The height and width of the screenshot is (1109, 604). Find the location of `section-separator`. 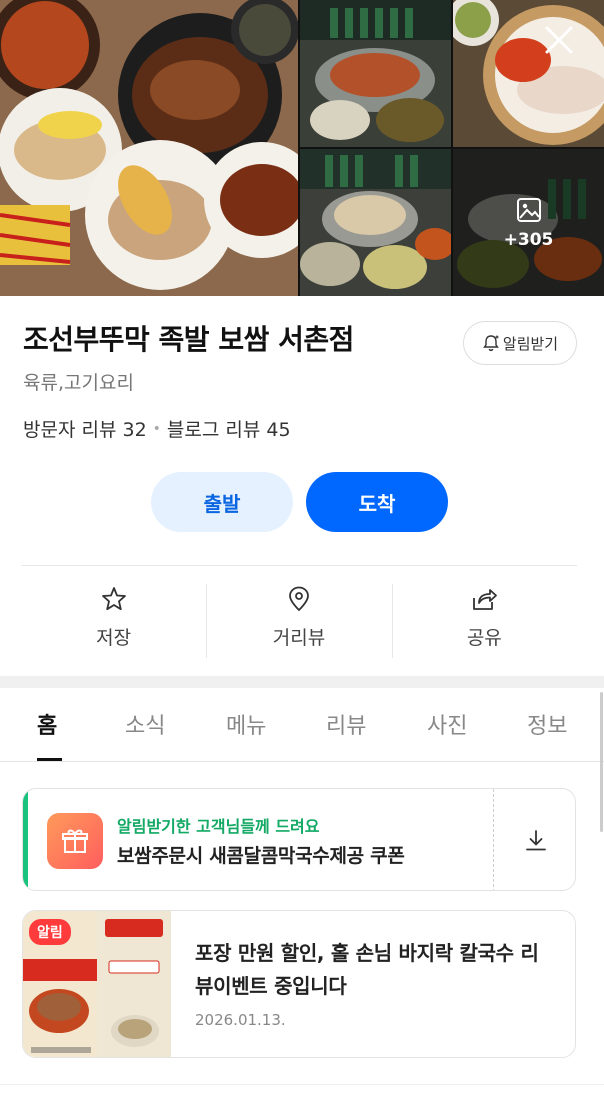

section-separator is located at coordinates (302, 682).